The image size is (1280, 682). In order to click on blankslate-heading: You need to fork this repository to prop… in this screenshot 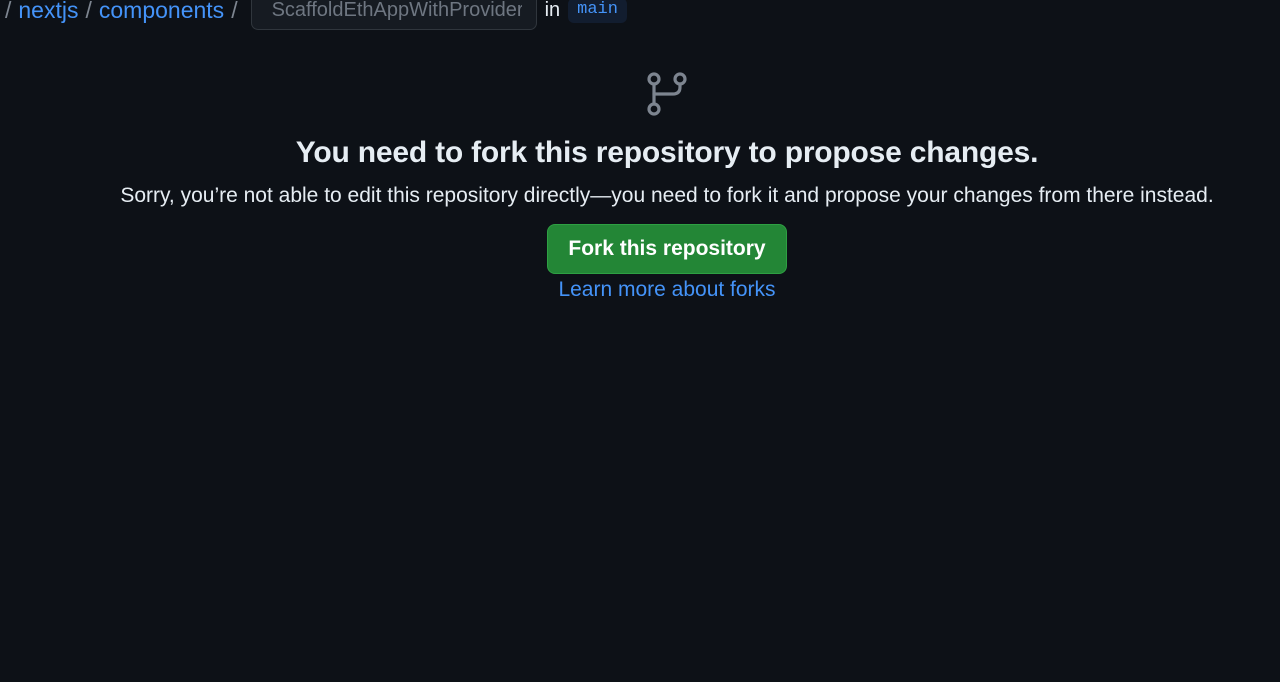, I will do `click(667, 152)`.